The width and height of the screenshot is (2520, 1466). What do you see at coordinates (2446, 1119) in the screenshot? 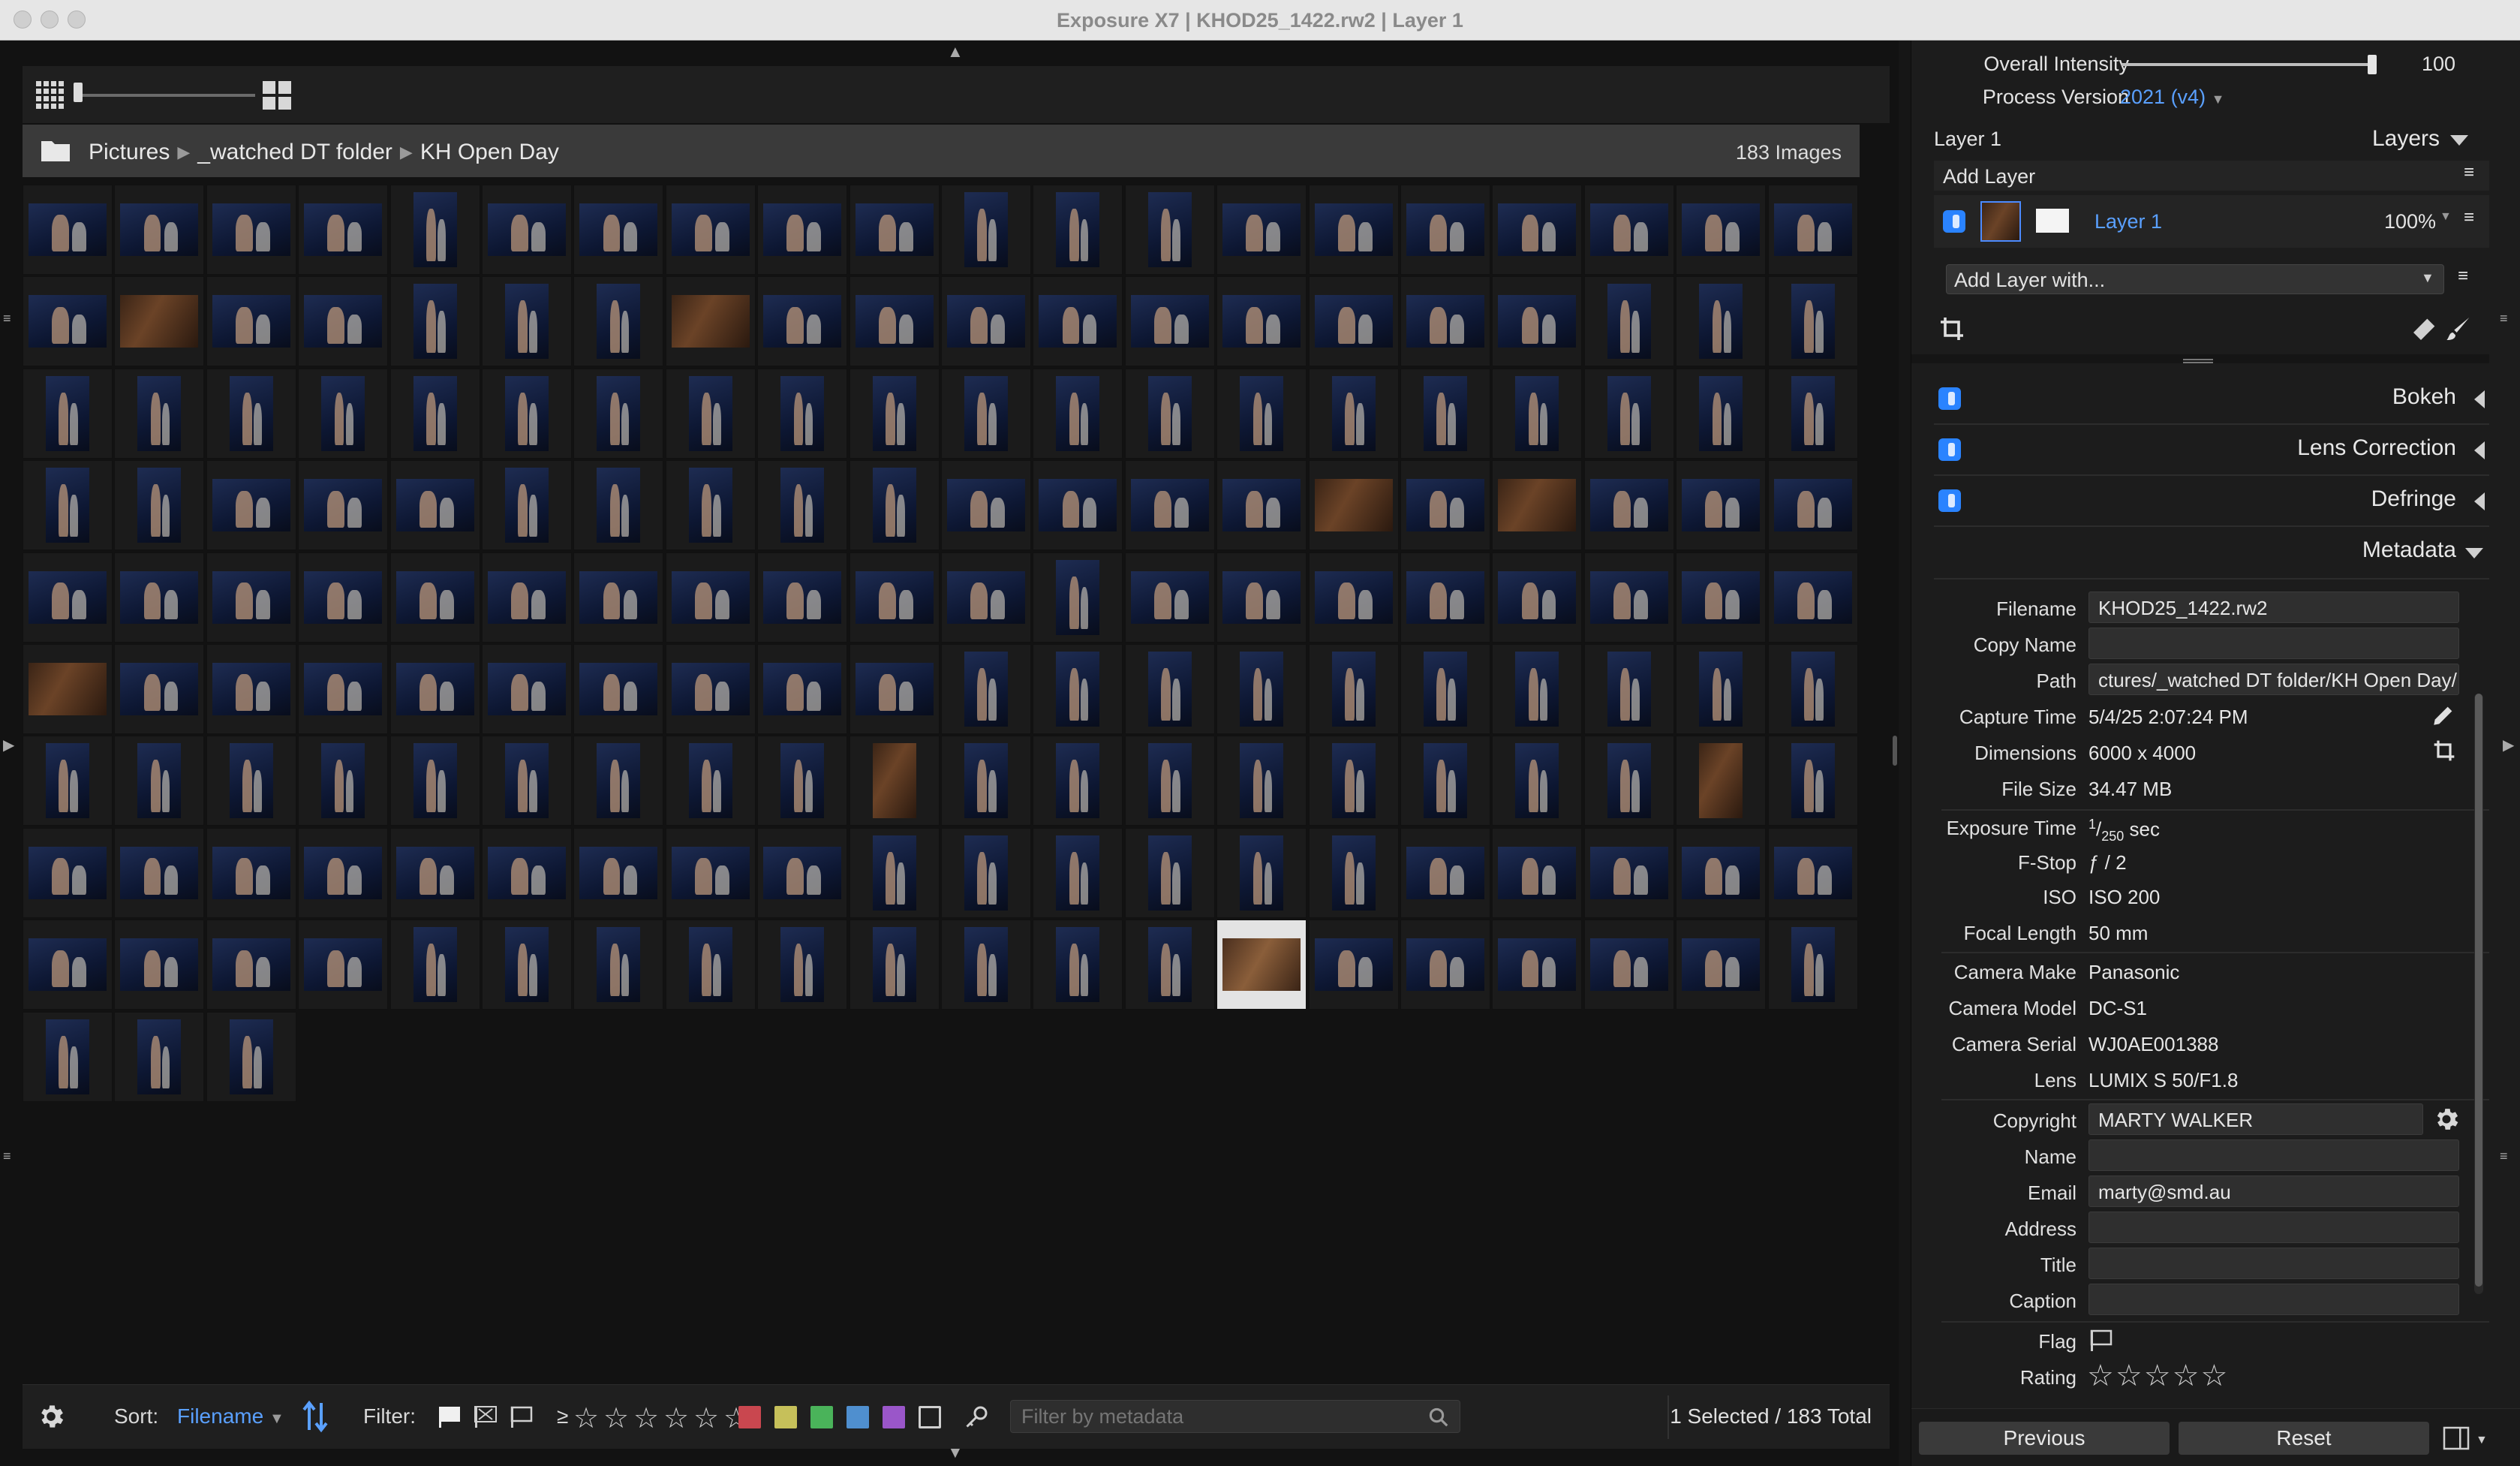
I see `gear-icon` at bounding box center [2446, 1119].